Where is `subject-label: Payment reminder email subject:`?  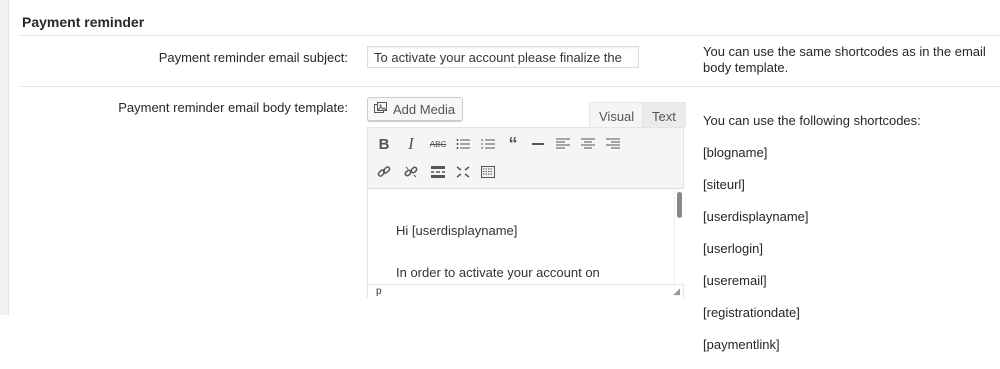
subject-label: Payment reminder email subject: is located at coordinates (253, 57).